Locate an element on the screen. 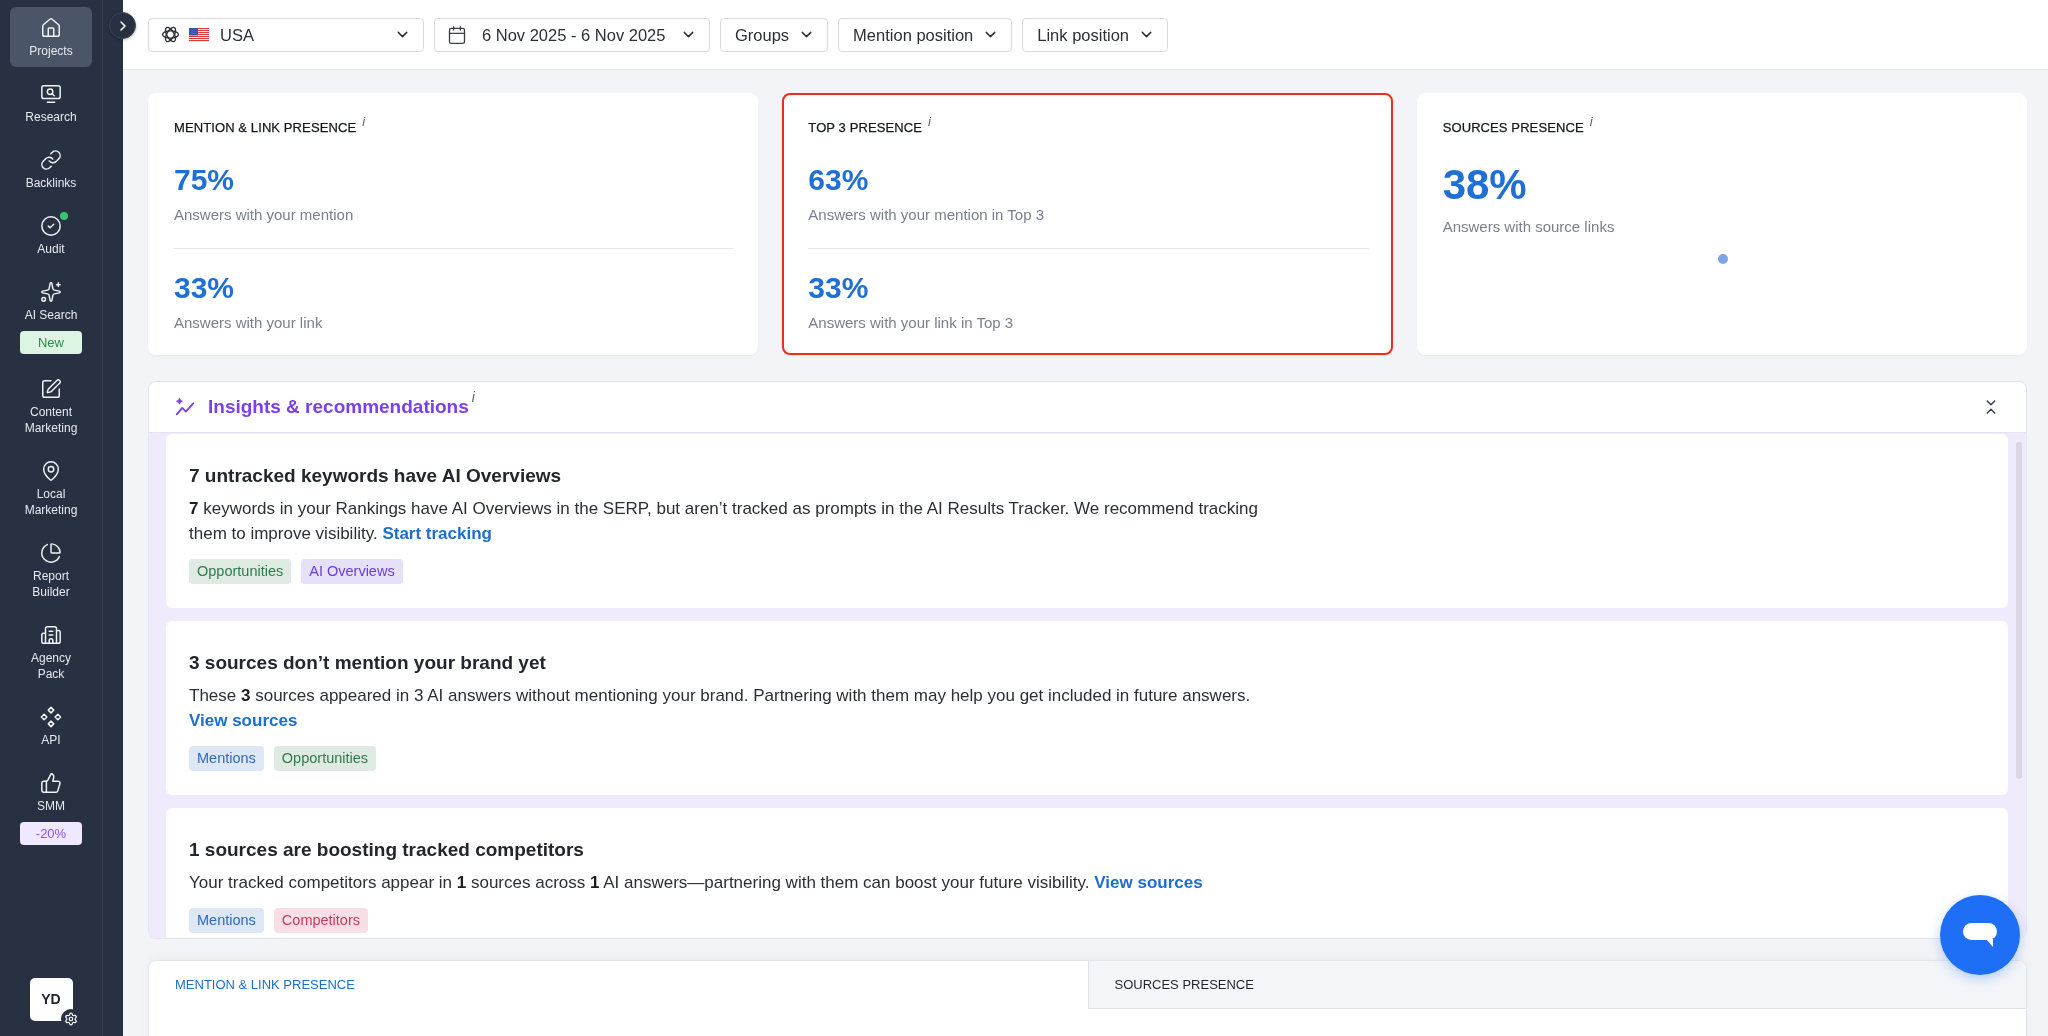 The image size is (2048, 1036). dot-icon is located at coordinates (1722, 259).